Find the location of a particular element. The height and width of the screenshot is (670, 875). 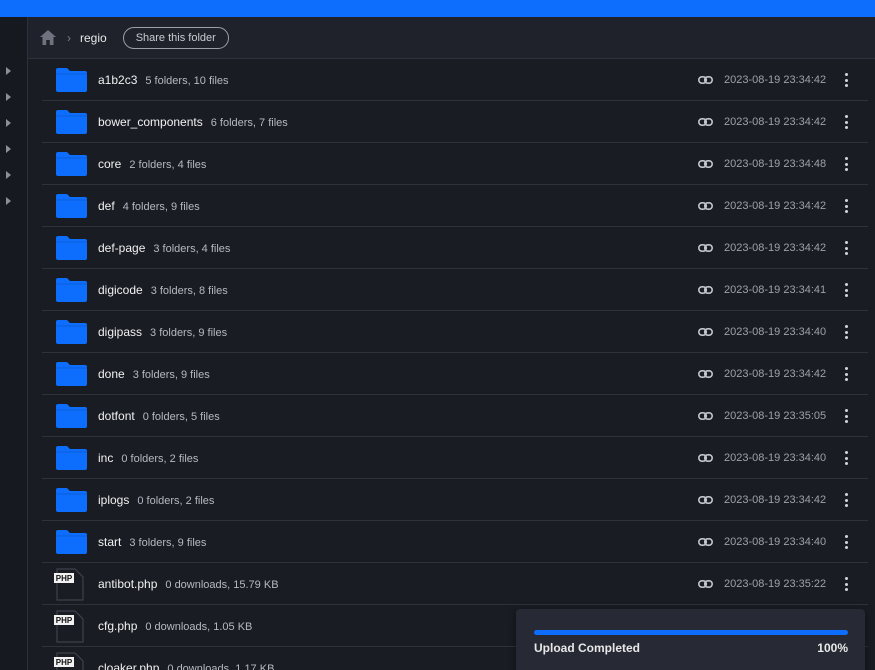

item-name-text: inc is located at coordinates (105, 458).